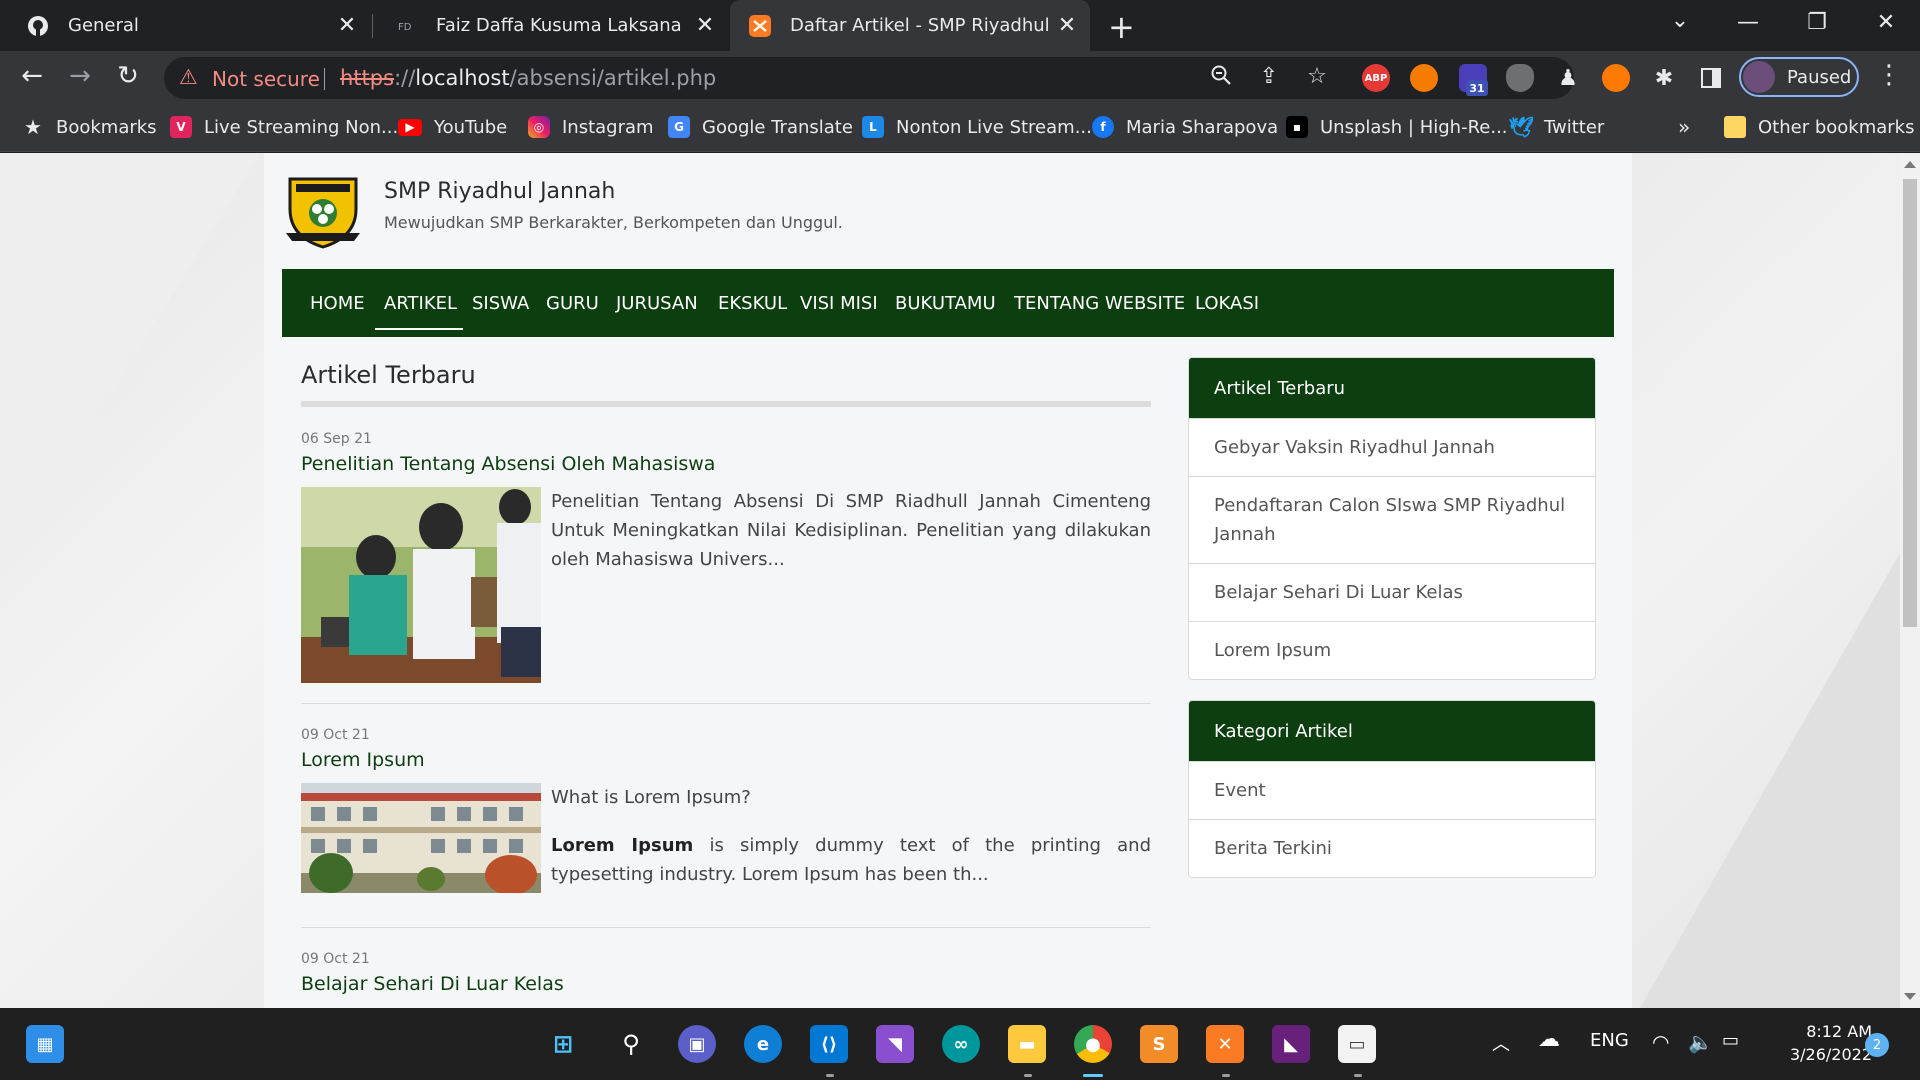  What do you see at coordinates (266, 79) in the screenshot?
I see `not-secure-label: Not secure` at bounding box center [266, 79].